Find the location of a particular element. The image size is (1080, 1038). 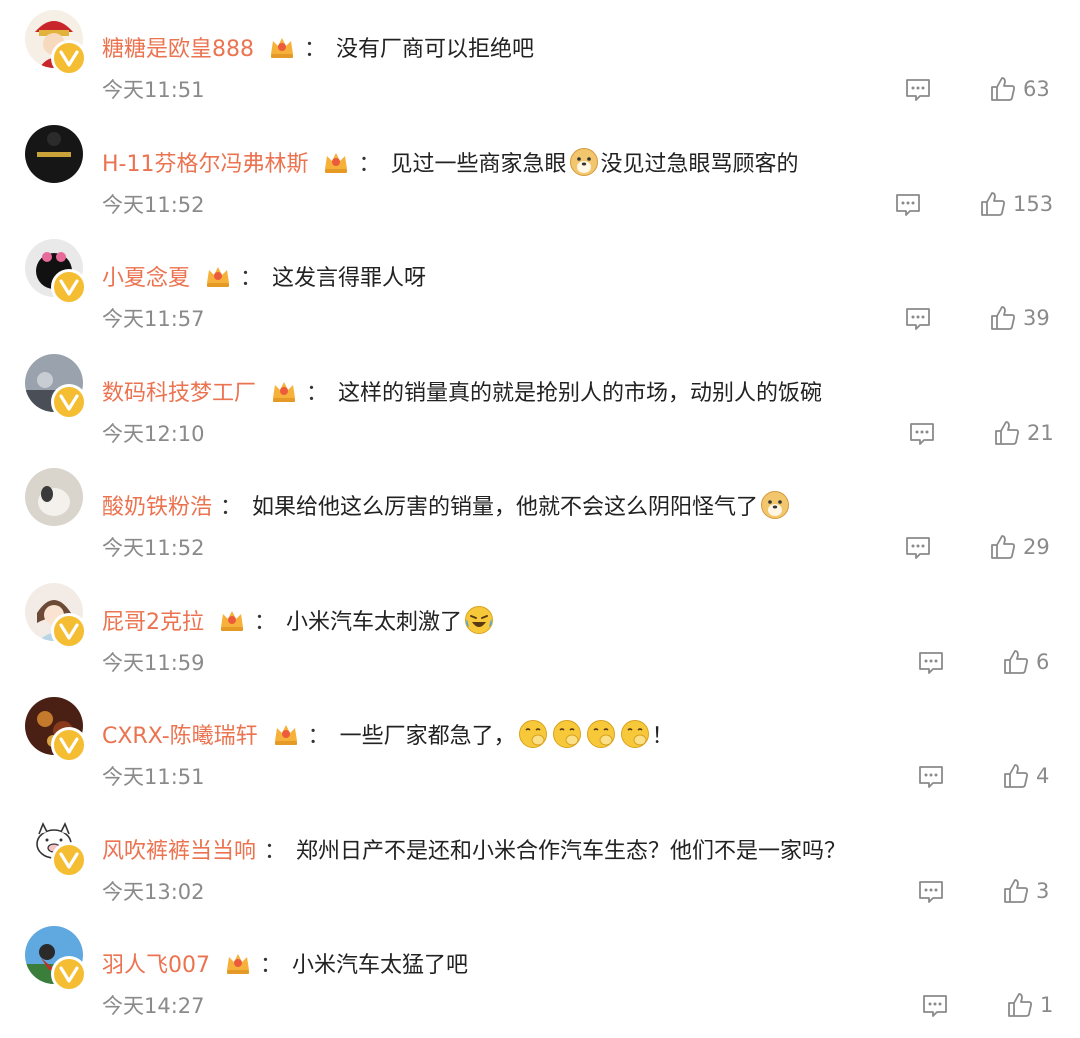

comment-line: 酸奶铁粉浩 ： 如果给他这么厉害的销量，他就不会这么阴阳怪气了 is located at coordinates (447, 505).